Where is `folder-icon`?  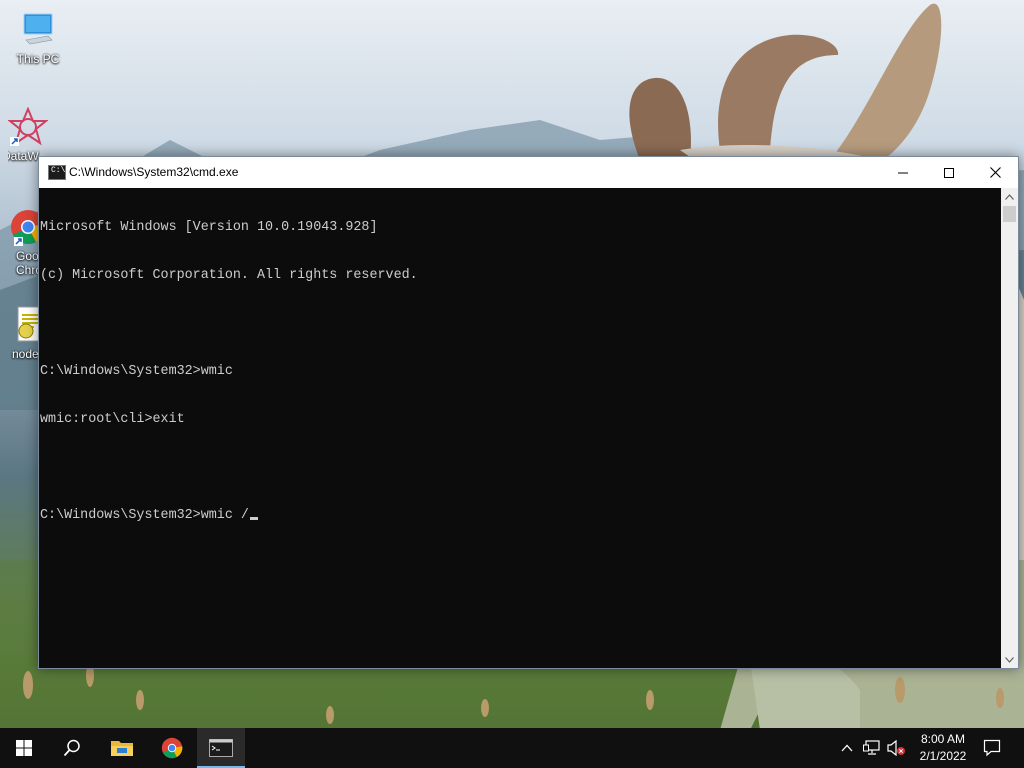 folder-icon is located at coordinates (122, 748).